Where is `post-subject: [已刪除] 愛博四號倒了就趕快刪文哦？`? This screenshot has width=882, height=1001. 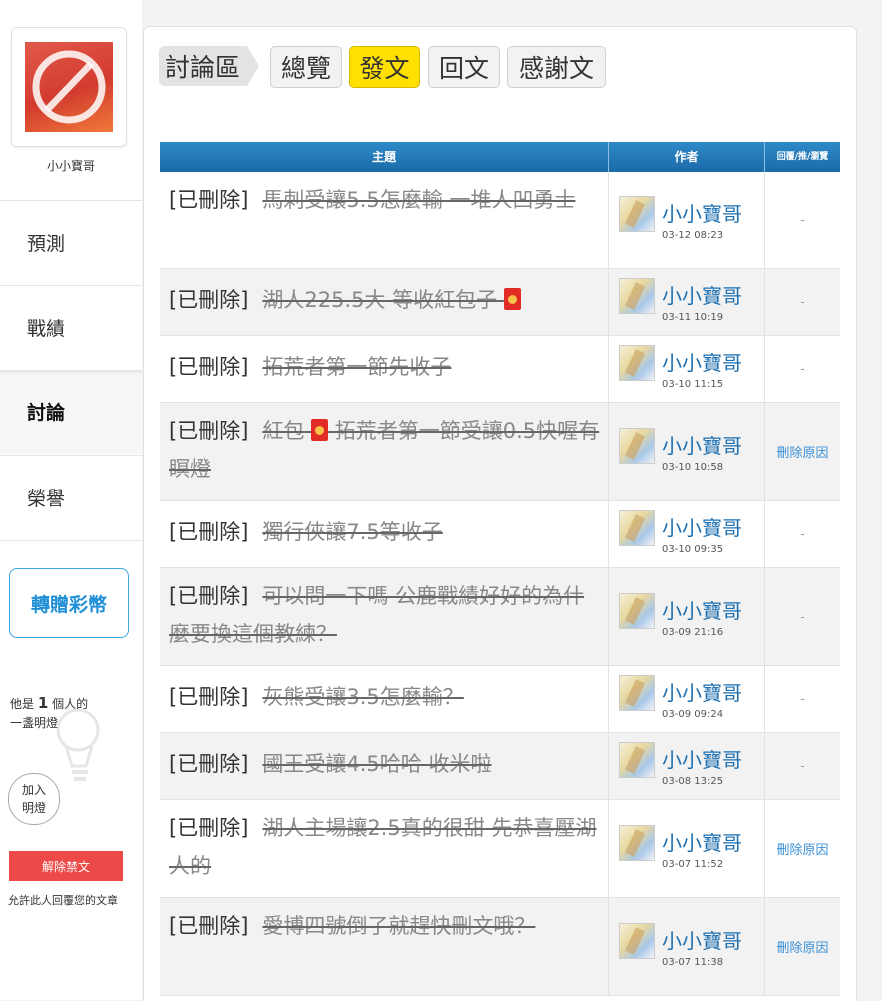
post-subject: [已刪除] 愛博四號倒了就趕快刪文哦？ is located at coordinates (385, 926).